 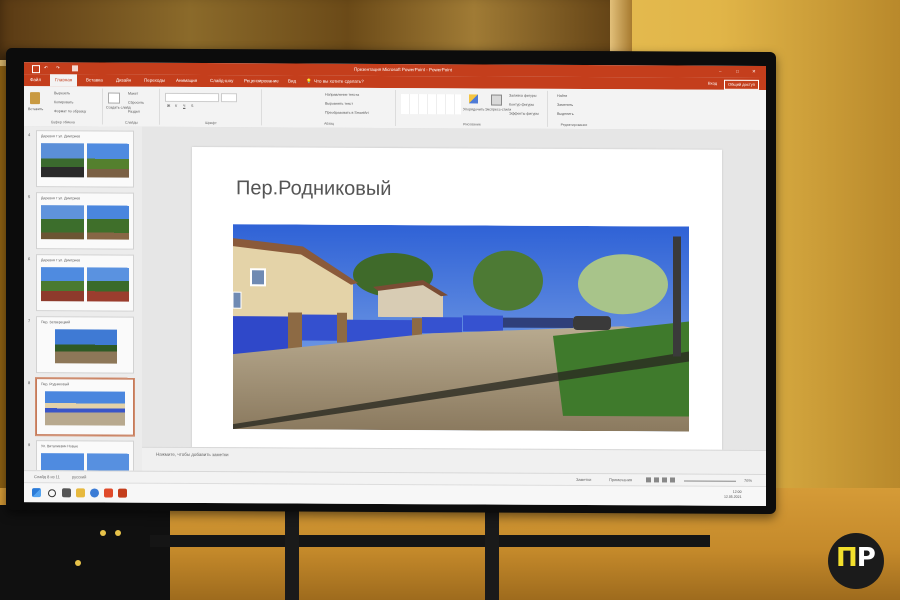 What do you see at coordinates (562, 96) in the screenshot?
I see `find-button: Найти` at bounding box center [562, 96].